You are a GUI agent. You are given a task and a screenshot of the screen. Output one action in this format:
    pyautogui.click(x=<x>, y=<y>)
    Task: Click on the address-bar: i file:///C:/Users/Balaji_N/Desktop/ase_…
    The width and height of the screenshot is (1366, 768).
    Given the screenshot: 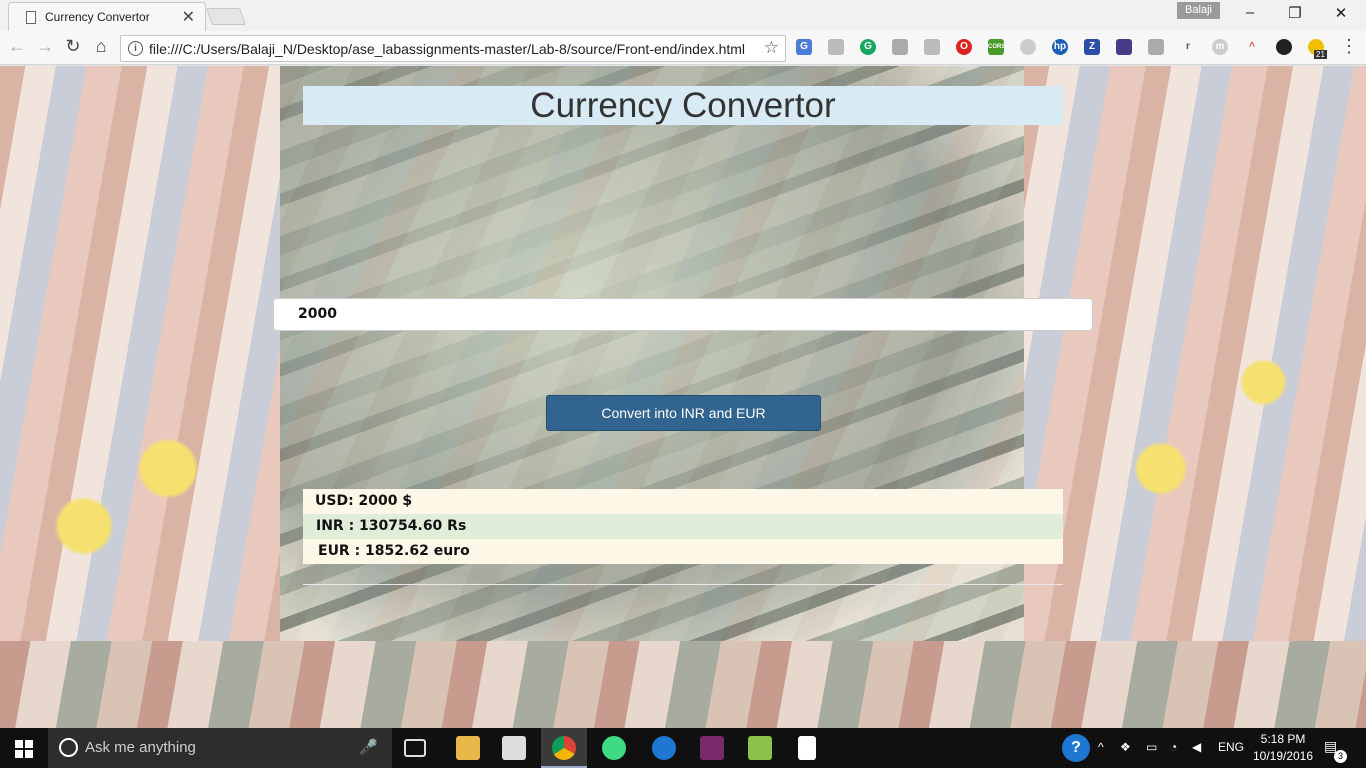 What is the action you would take?
    pyautogui.click(x=453, y=48)
    